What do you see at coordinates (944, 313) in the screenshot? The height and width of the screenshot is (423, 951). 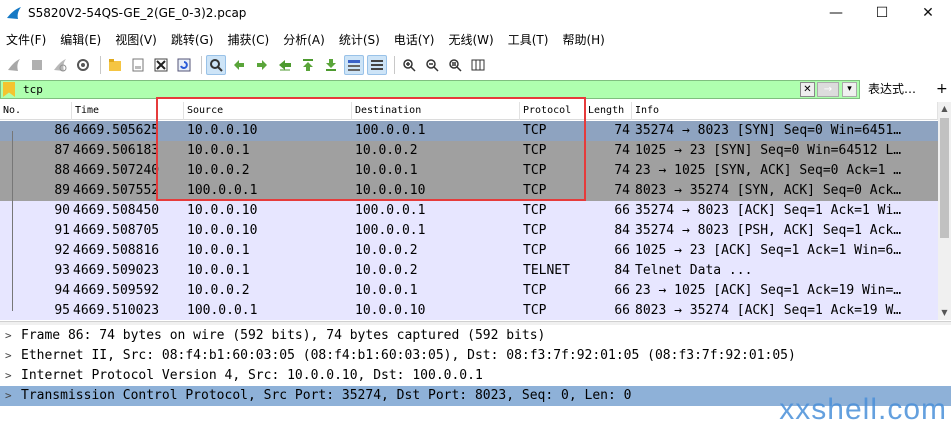 I see `scroll-down-icon: ▼` at bounding box center [944, 313].